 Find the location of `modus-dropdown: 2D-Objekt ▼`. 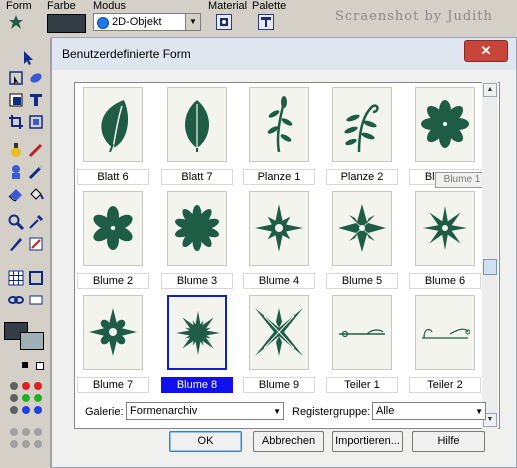

modus-dropdown: 2D-Objekt ▼ is located at coordinates (147, 22).